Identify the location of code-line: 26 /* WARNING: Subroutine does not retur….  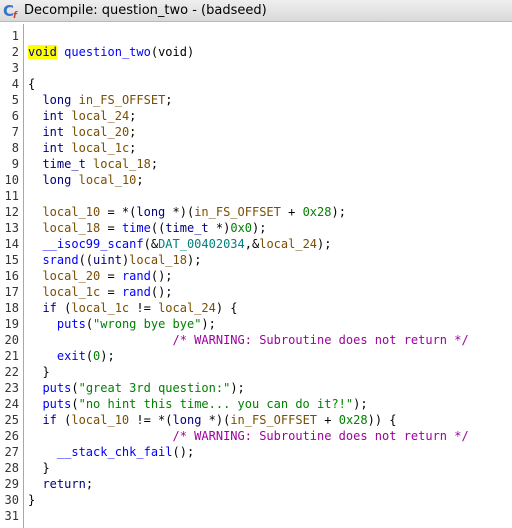
(256, 436).